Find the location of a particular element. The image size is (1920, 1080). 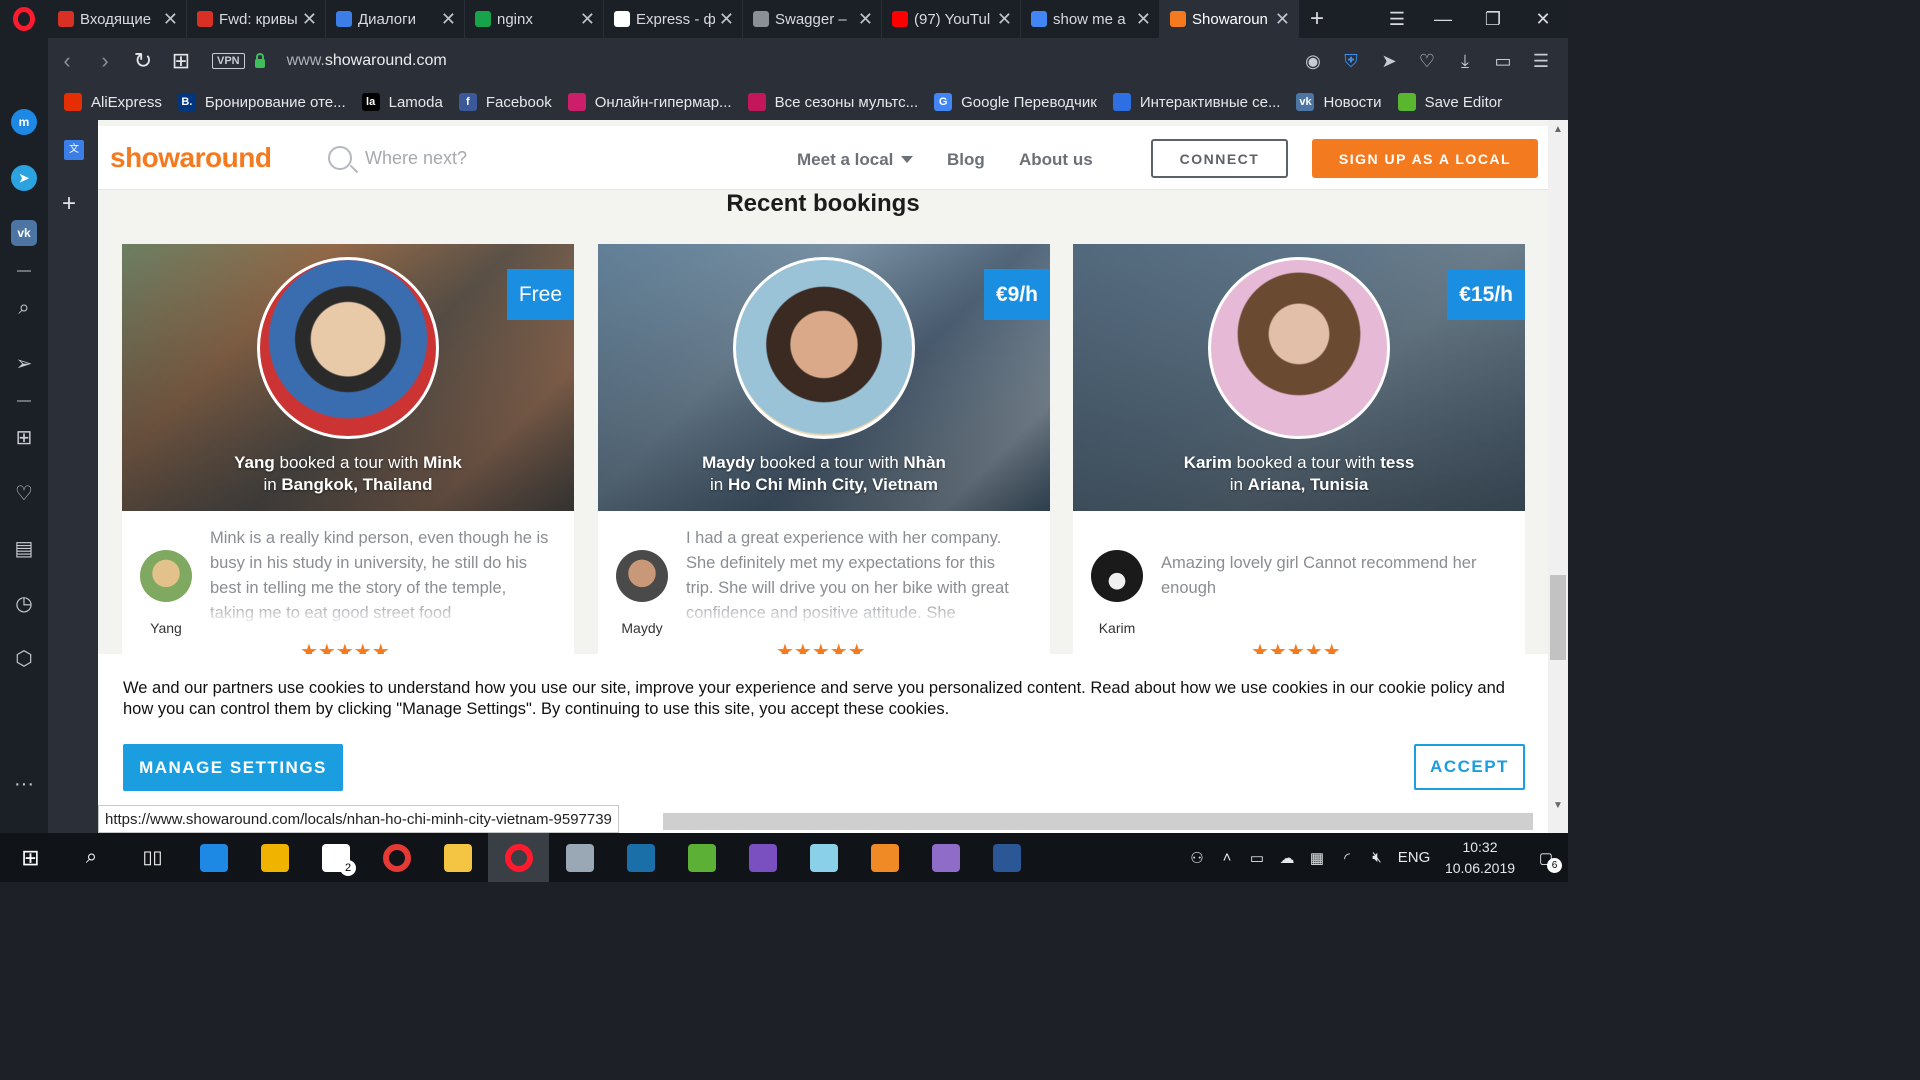

taskbar-task-view: ▯▯ is located at coordinates (152, 857).